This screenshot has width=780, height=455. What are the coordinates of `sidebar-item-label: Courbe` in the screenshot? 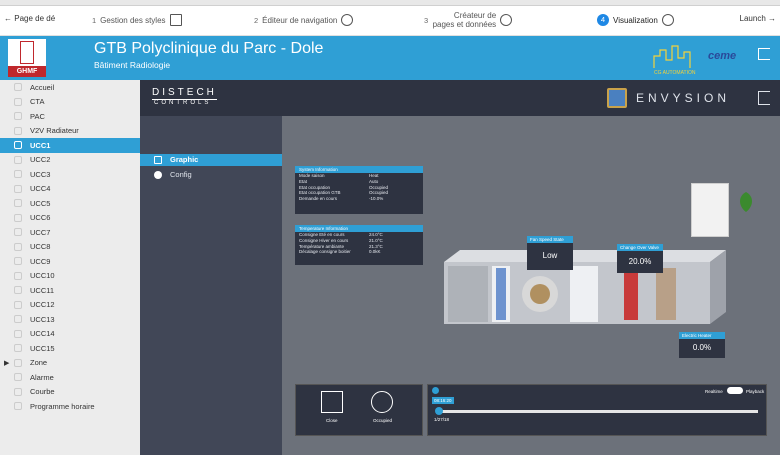 It's located at (42, 392).